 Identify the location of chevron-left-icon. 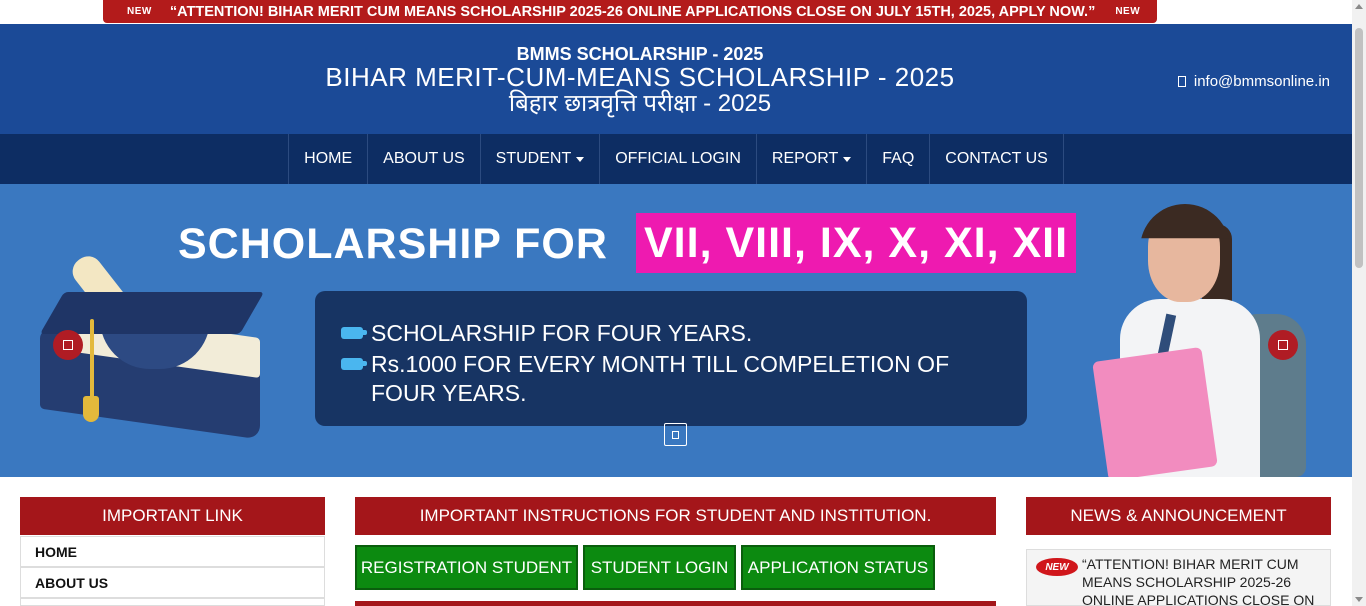
(68, 345).